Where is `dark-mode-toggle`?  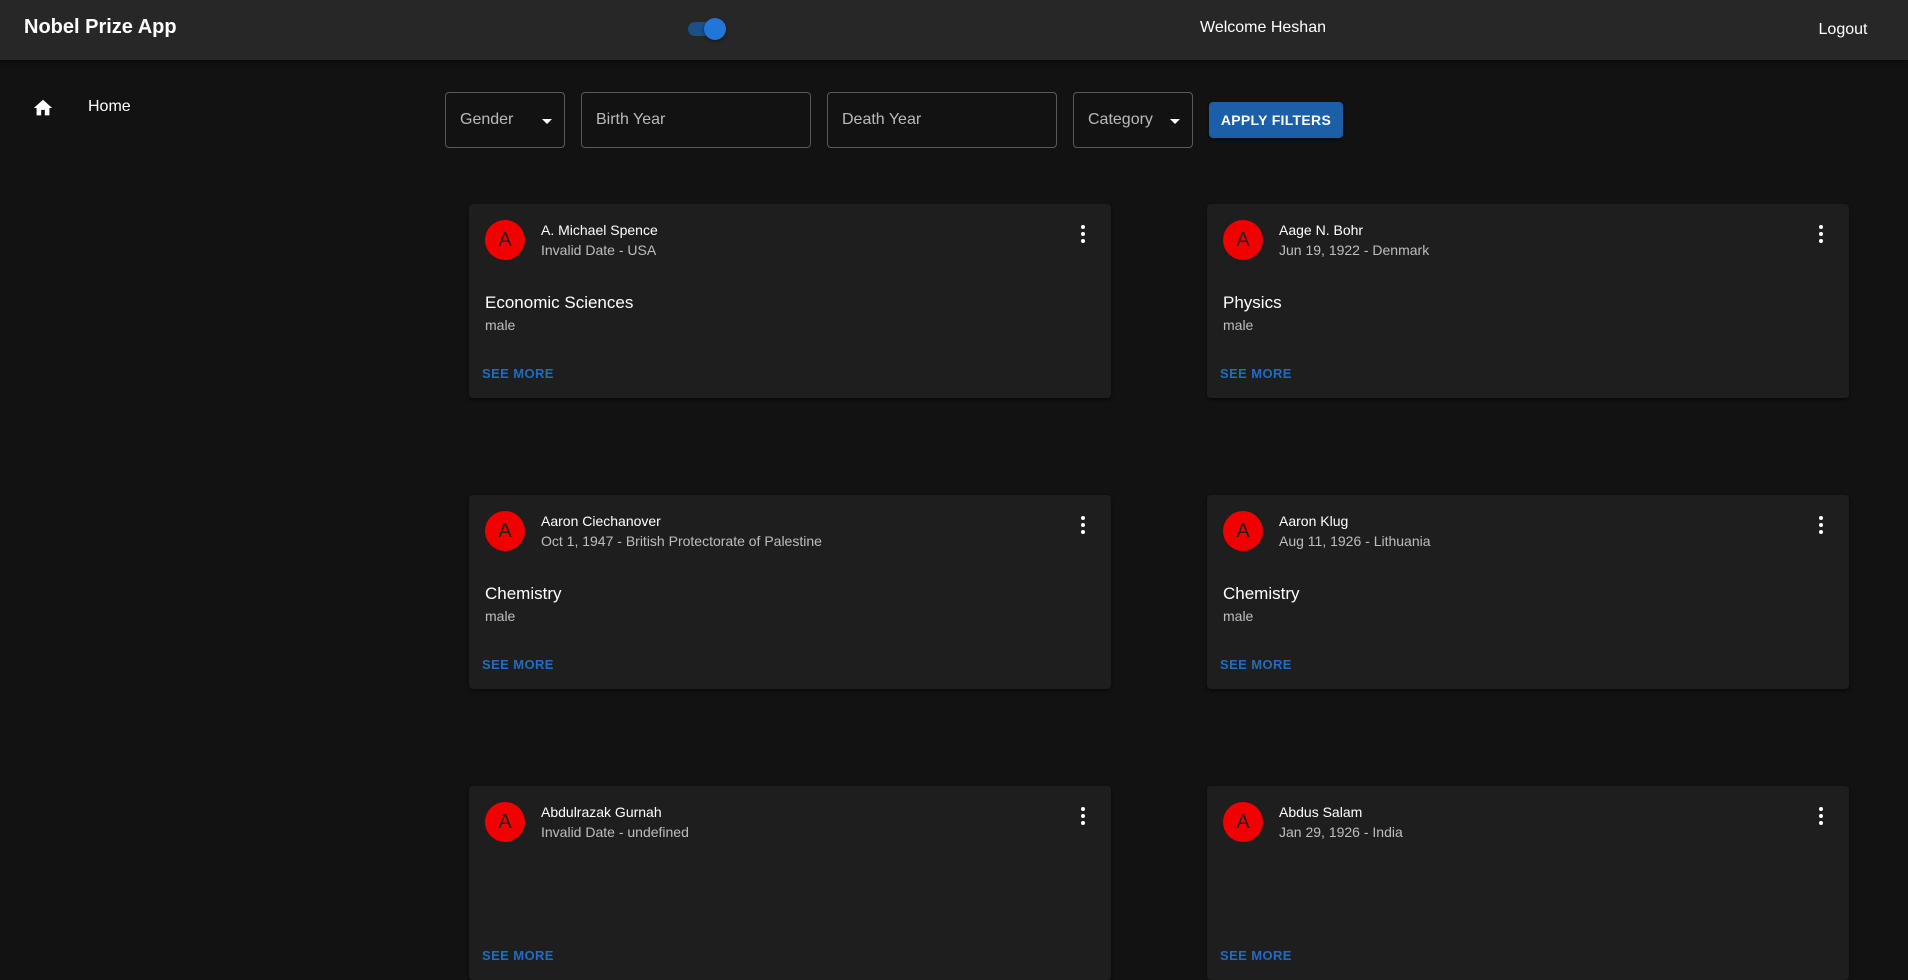 dark-mode-toggle is located at coordinates (706, 29).